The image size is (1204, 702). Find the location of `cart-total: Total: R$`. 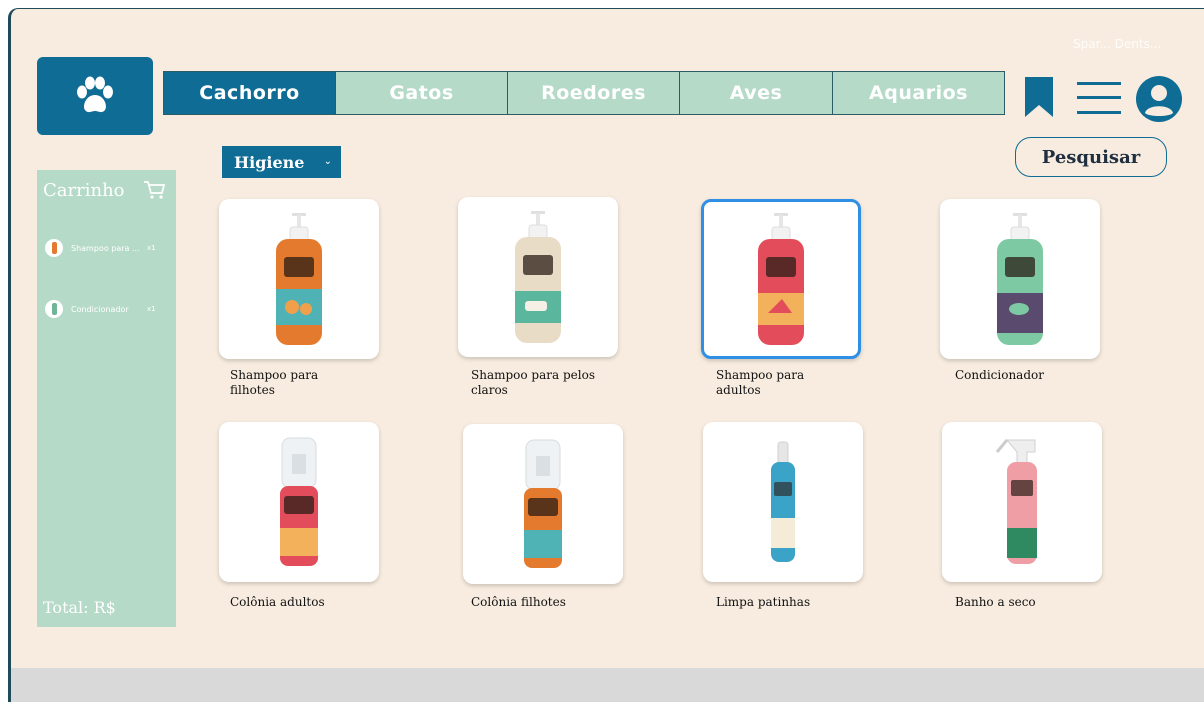

cart-total: Total: R$ is located at coordinates (79, 607).